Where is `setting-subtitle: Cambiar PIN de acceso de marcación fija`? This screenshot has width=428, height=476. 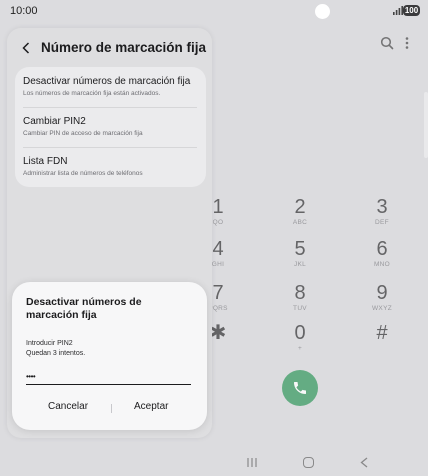 setting-subtitle: Cambiar PIN de acceso de marcación fija is located at coordinates (83, 133).